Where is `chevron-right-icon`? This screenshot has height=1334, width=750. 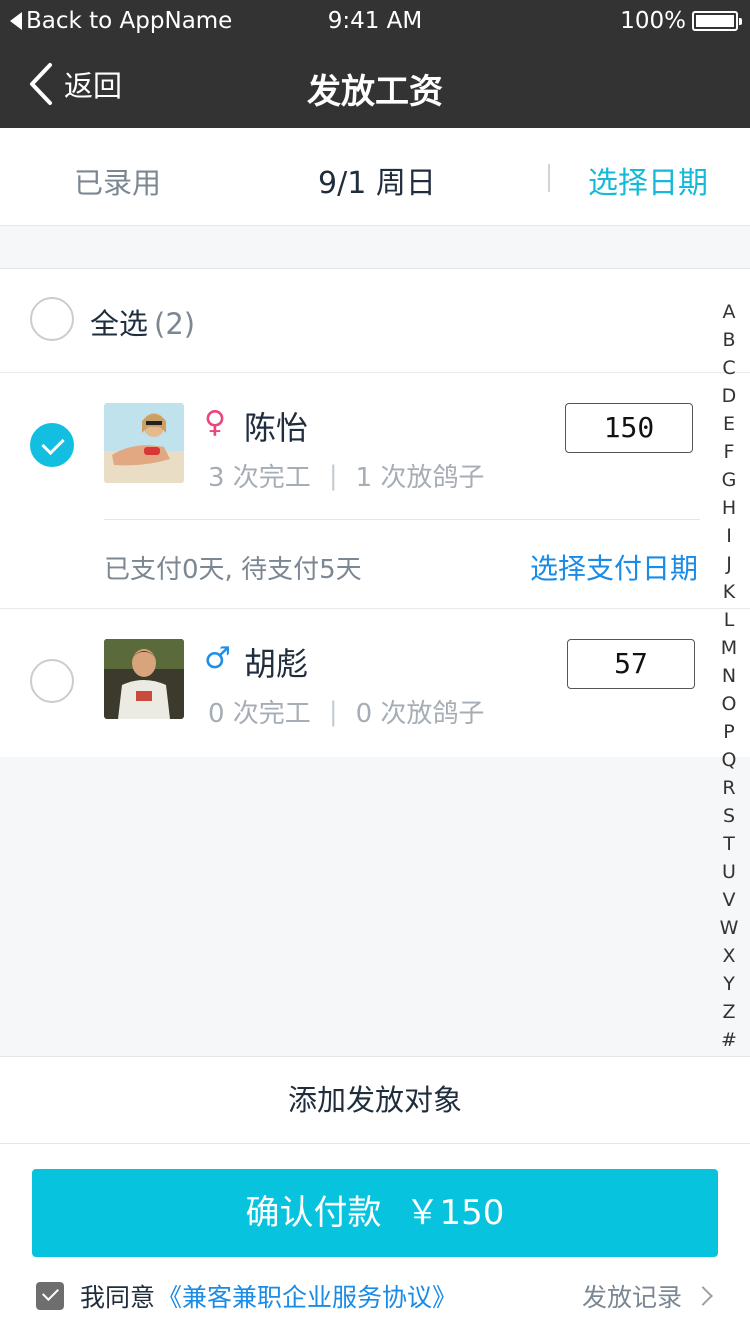 chevron-right-icon is located at coordinates (703, 1296).